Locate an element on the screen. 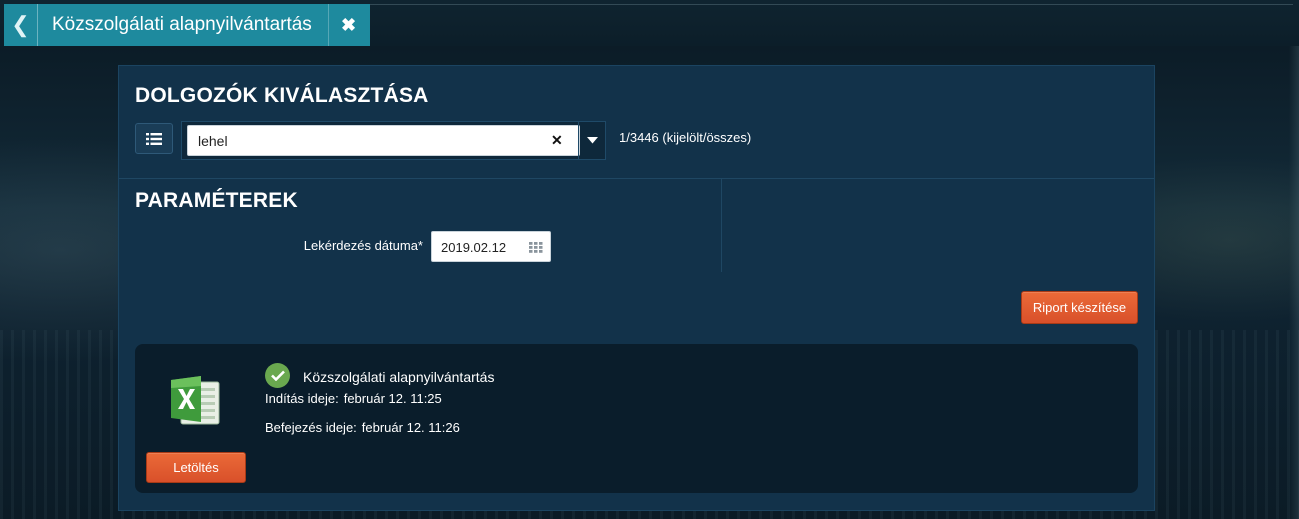 The width and height of the screenshot is (1299, 519). employee-selection-title: DOLGOZÓK KIVÁLASZTÁSA is located at coordinates (282, 95).